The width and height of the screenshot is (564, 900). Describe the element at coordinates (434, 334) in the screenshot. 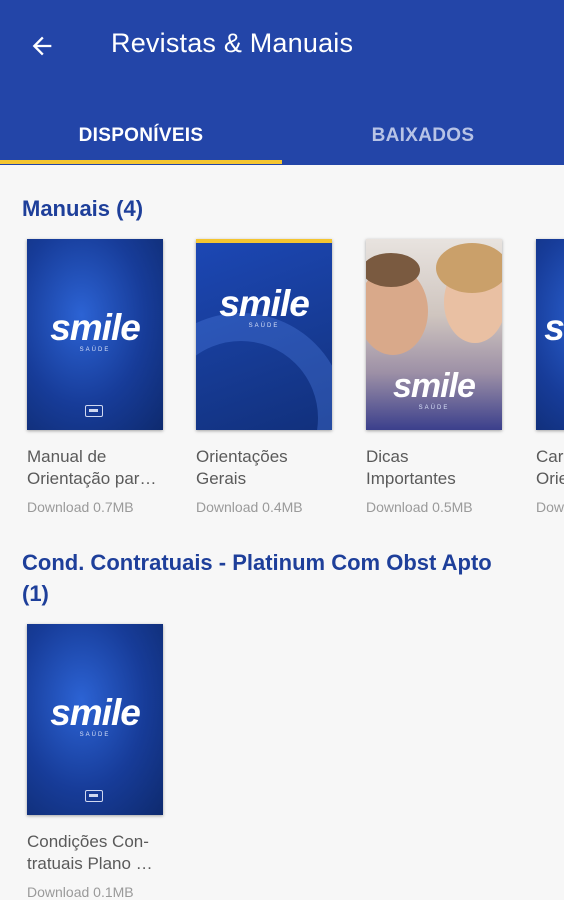

I see `cover-photo: smile SAÚDE` at that location.